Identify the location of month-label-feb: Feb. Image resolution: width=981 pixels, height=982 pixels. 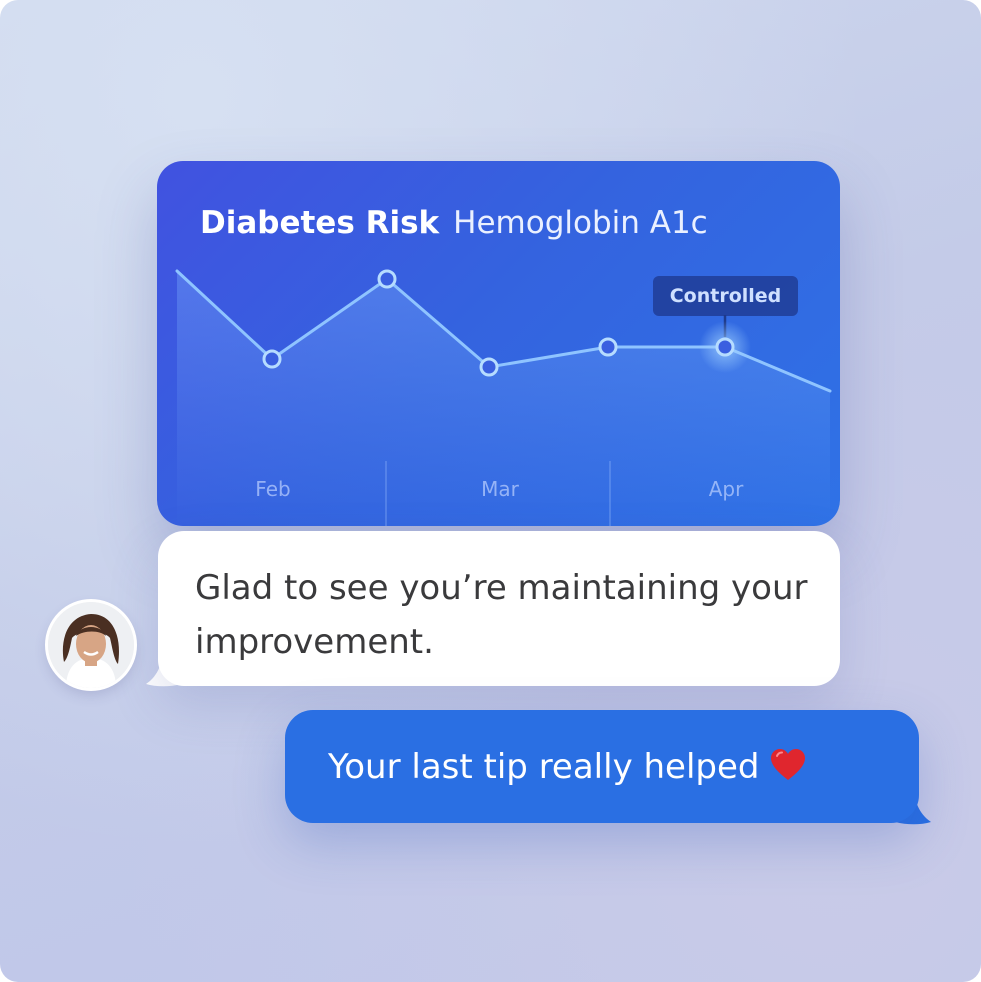
(273, 489).